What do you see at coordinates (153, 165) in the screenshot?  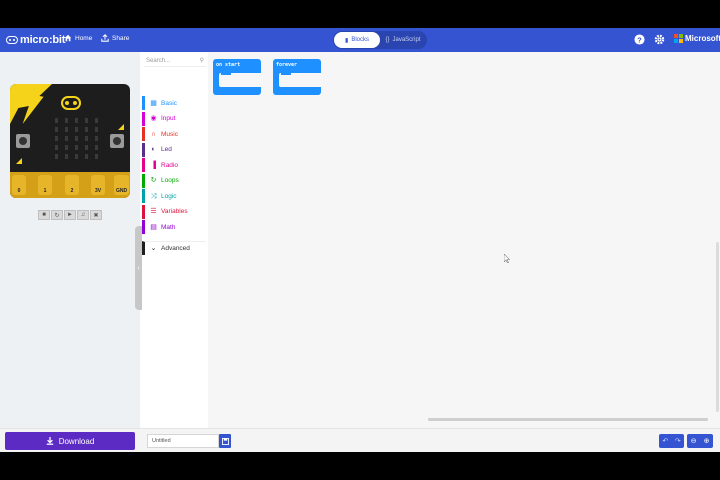 I see `signal-icon: ▐` at bounding box center [153, 165].